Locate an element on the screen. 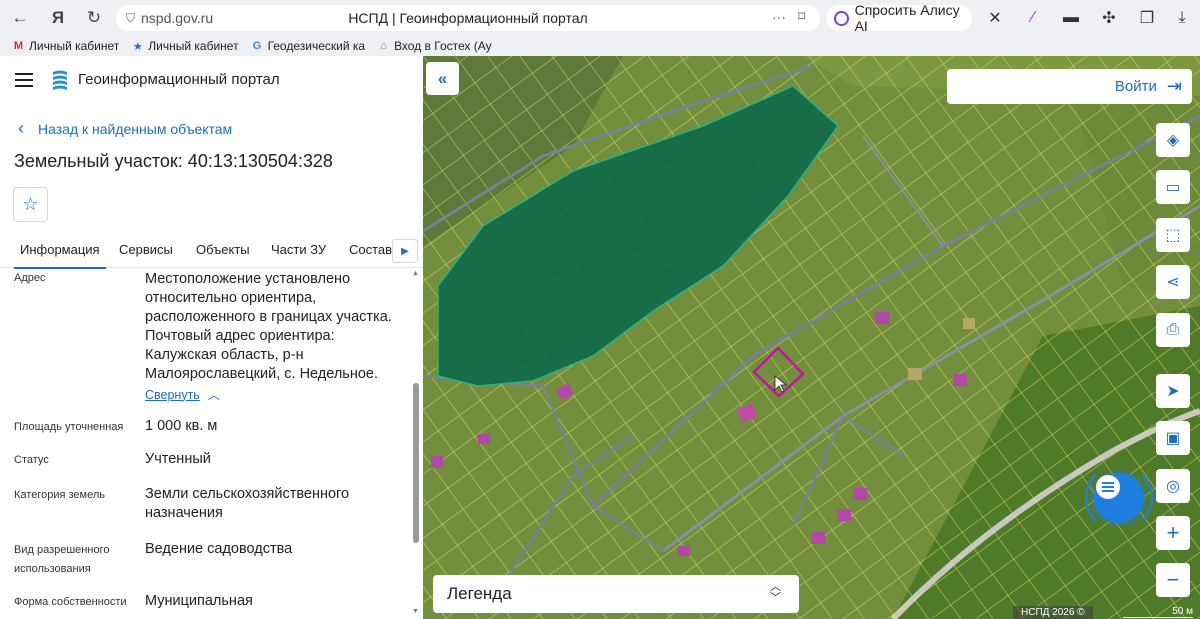 The height and width of the screenshot is (619, 1200). search-location-button: ◎ is located at coordinates (1173, 486).